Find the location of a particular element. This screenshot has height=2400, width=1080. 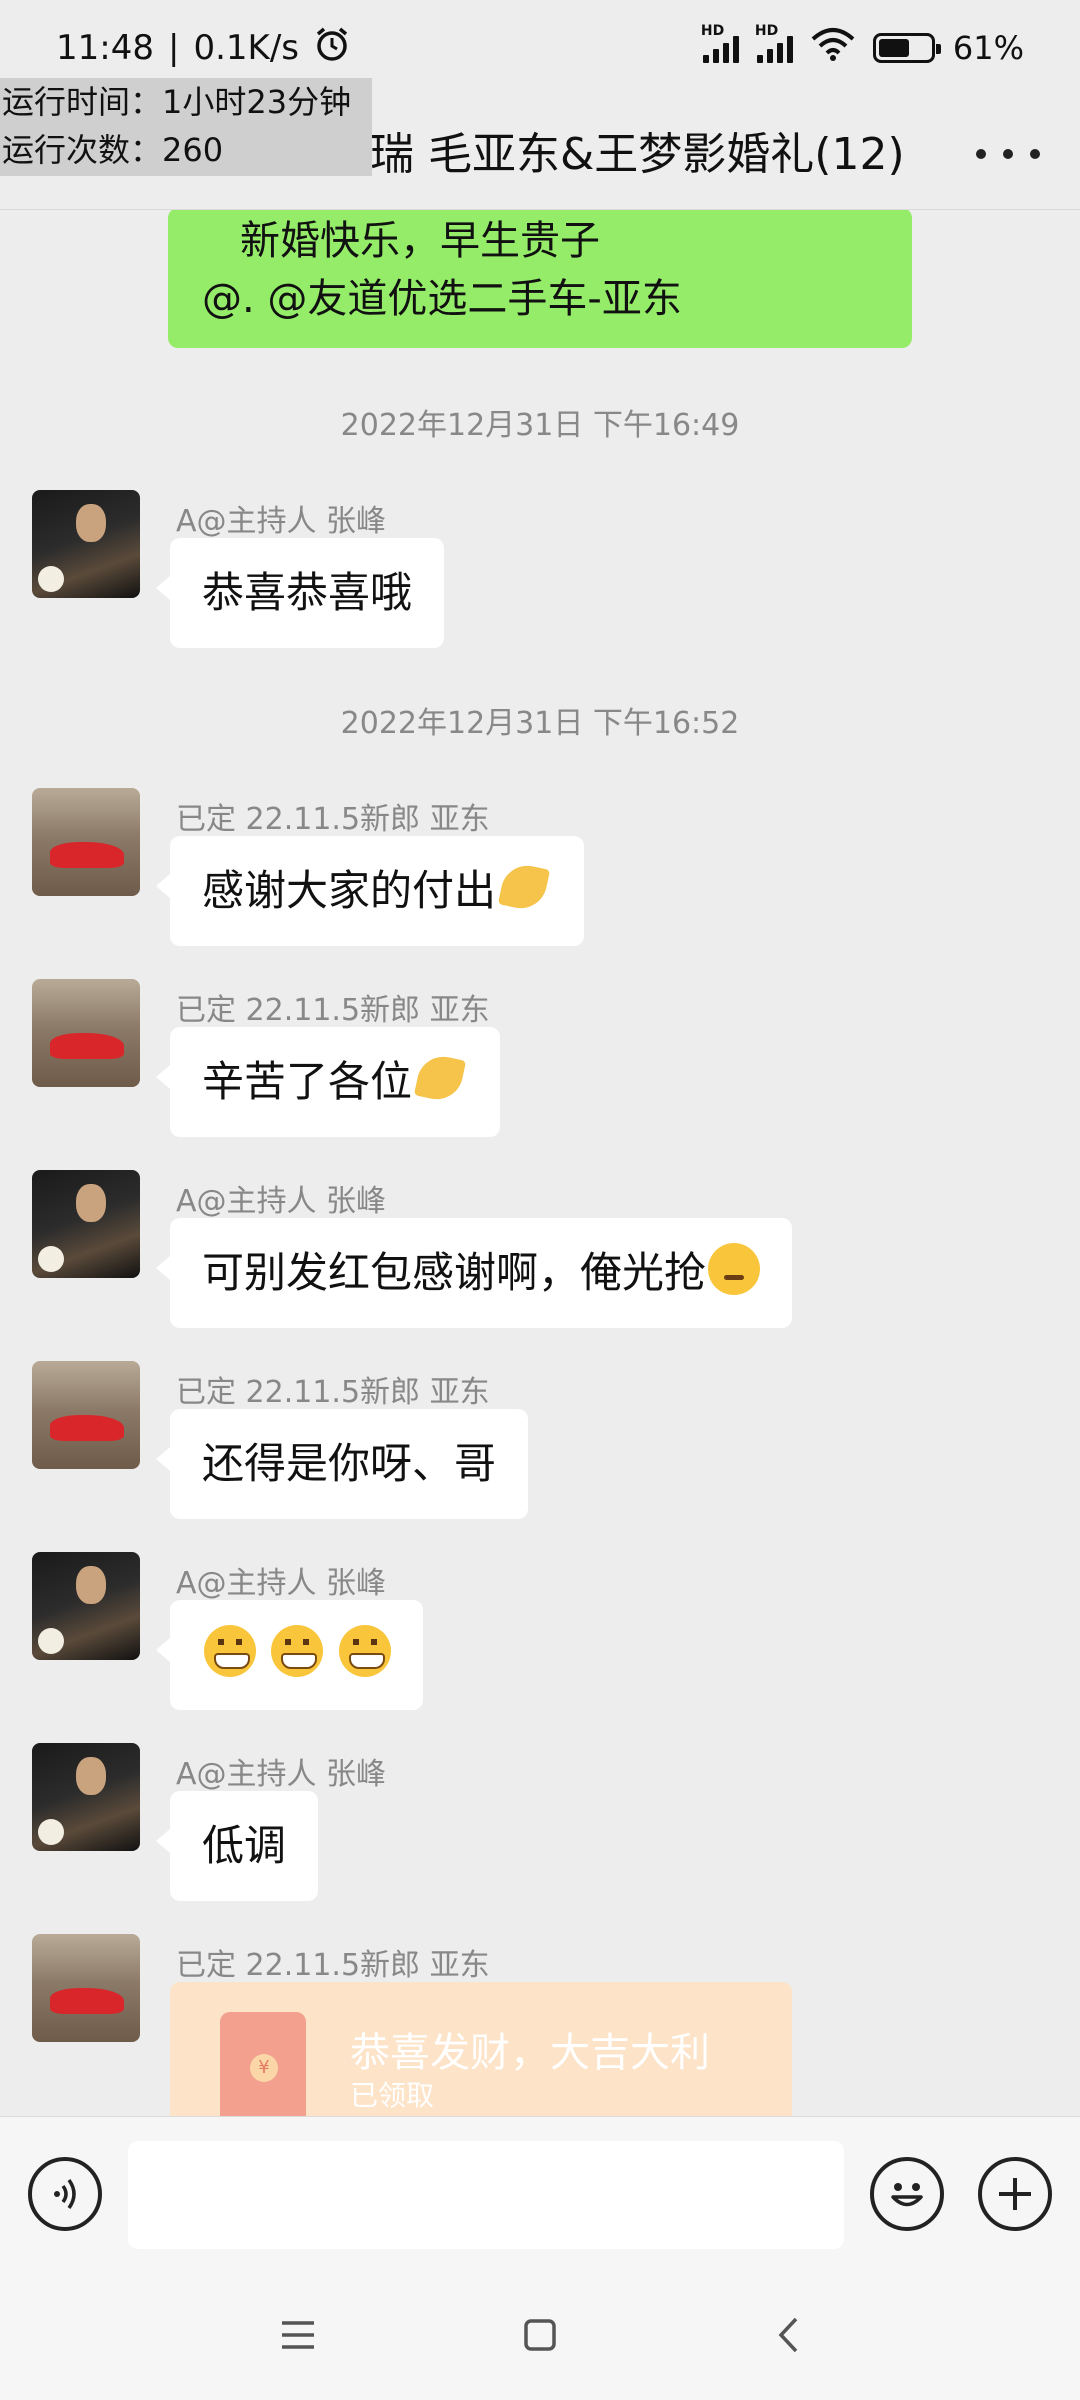

status-left: 11:48 | 0.1K/s is located at coordinates (203, 48).